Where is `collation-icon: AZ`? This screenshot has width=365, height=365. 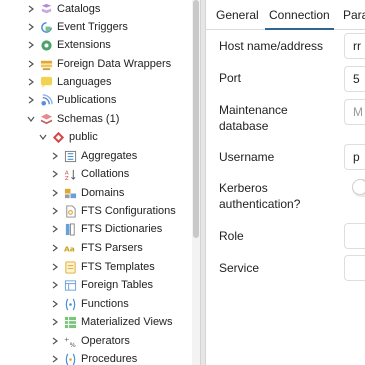
collation-icon: AZ is located at coordinates (70, 174).